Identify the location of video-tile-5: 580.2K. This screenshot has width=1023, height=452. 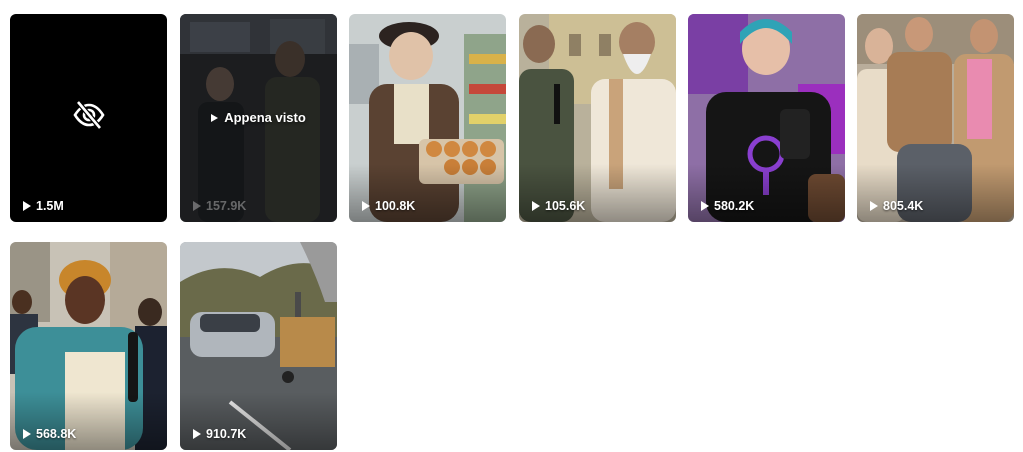
(766, 118).